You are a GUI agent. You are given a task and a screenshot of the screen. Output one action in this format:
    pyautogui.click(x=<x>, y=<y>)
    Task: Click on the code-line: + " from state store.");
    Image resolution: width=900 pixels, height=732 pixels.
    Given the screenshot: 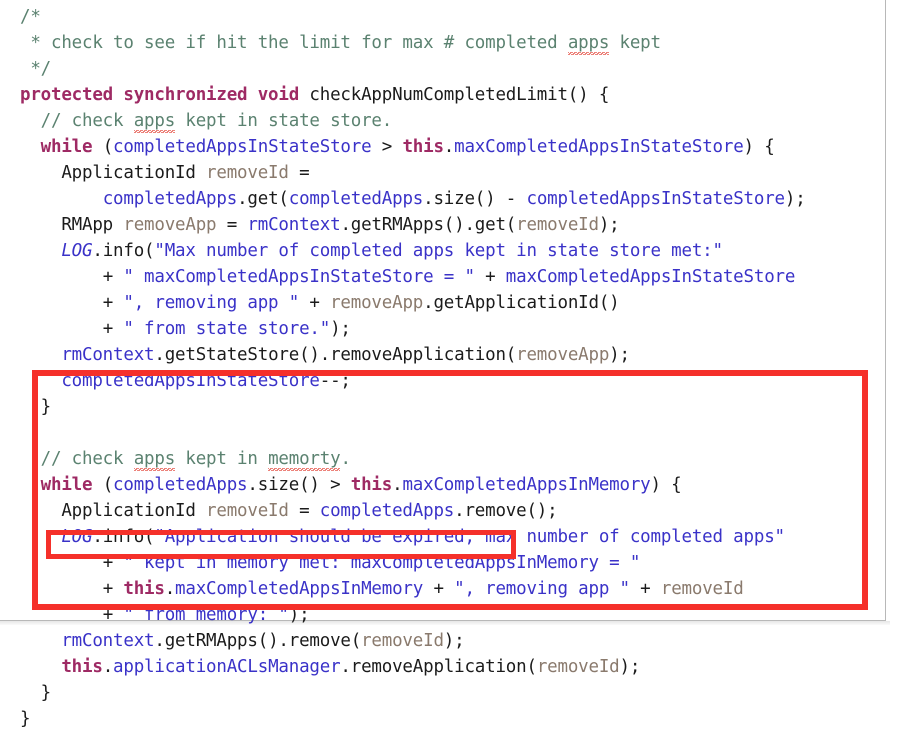 What is the action you would take?
    pyautogui.click(x=442, y=329)
    